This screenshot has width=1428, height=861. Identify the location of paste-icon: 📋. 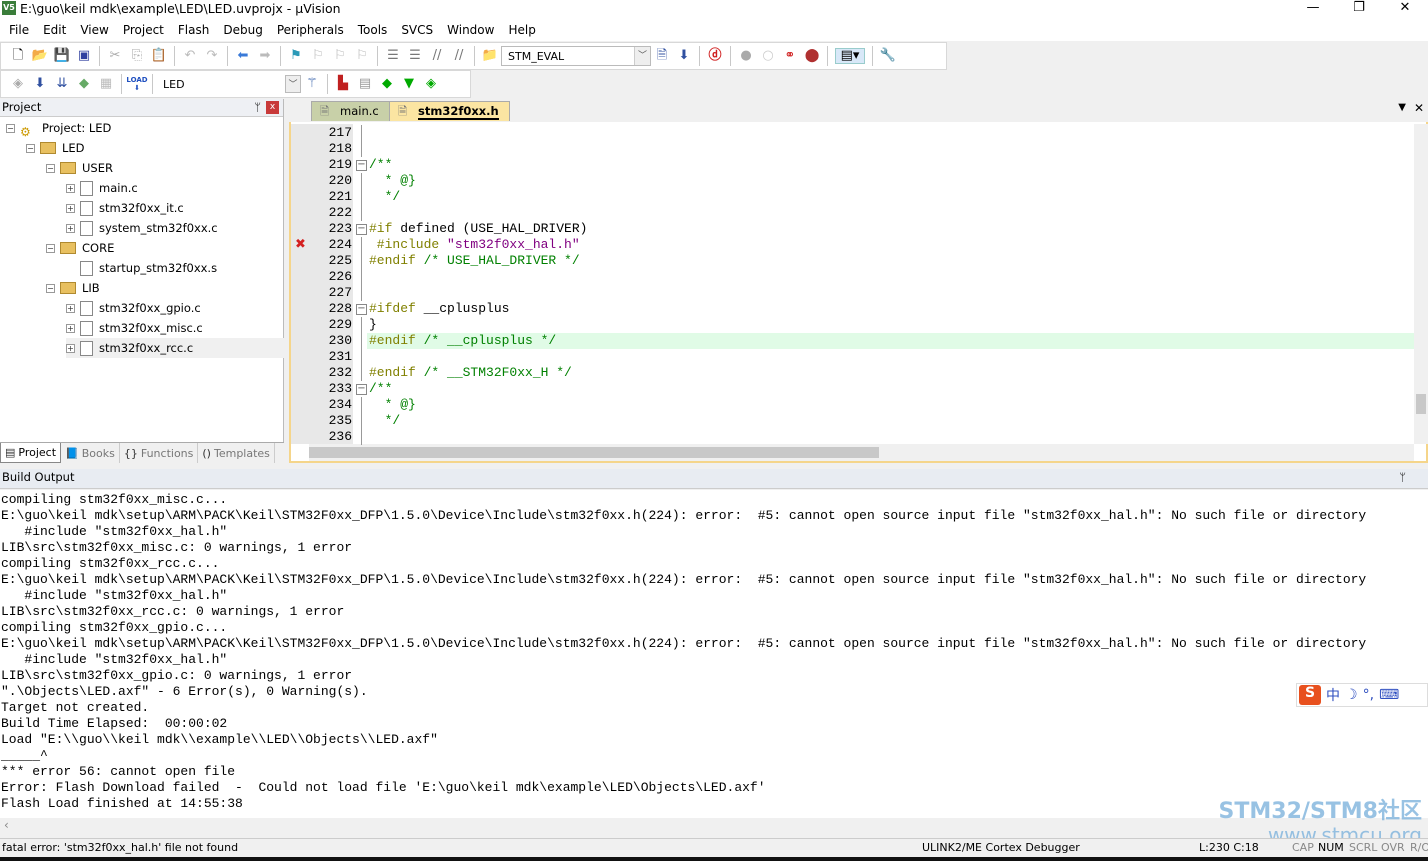
(159, 56).